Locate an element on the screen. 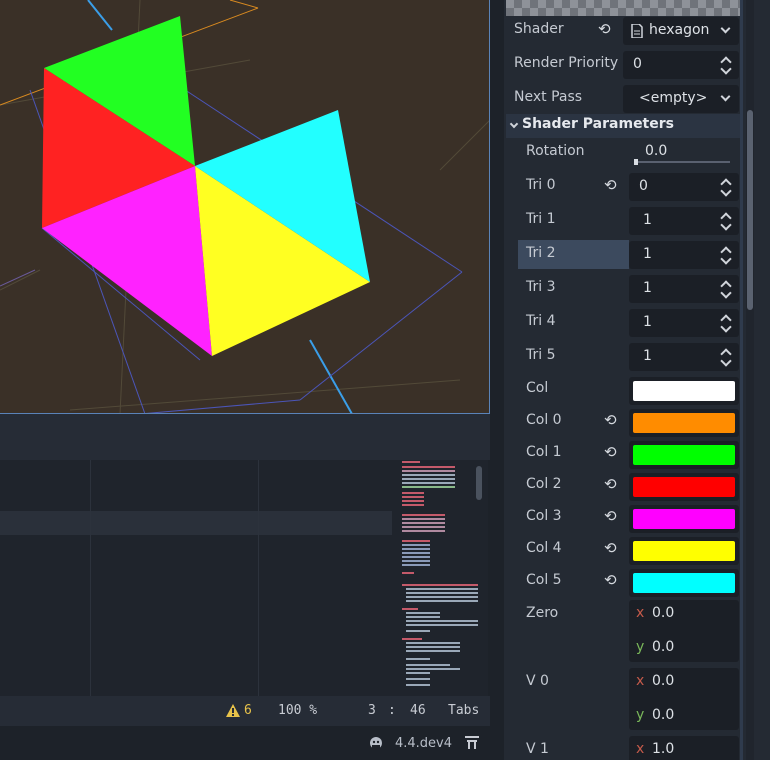 The height and width of the screenshot is (760, 770). zero-vector-field: x 0.0 y 0.0 is located at coordinates (684, 631).